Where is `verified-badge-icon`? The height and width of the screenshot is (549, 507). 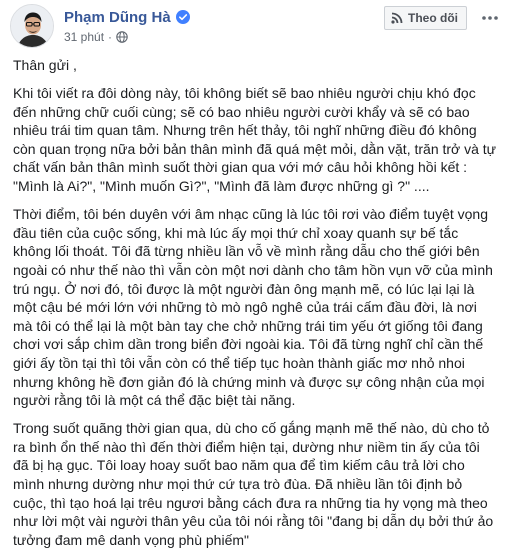 verified-badge-icon is located at coordinates (182, 17).